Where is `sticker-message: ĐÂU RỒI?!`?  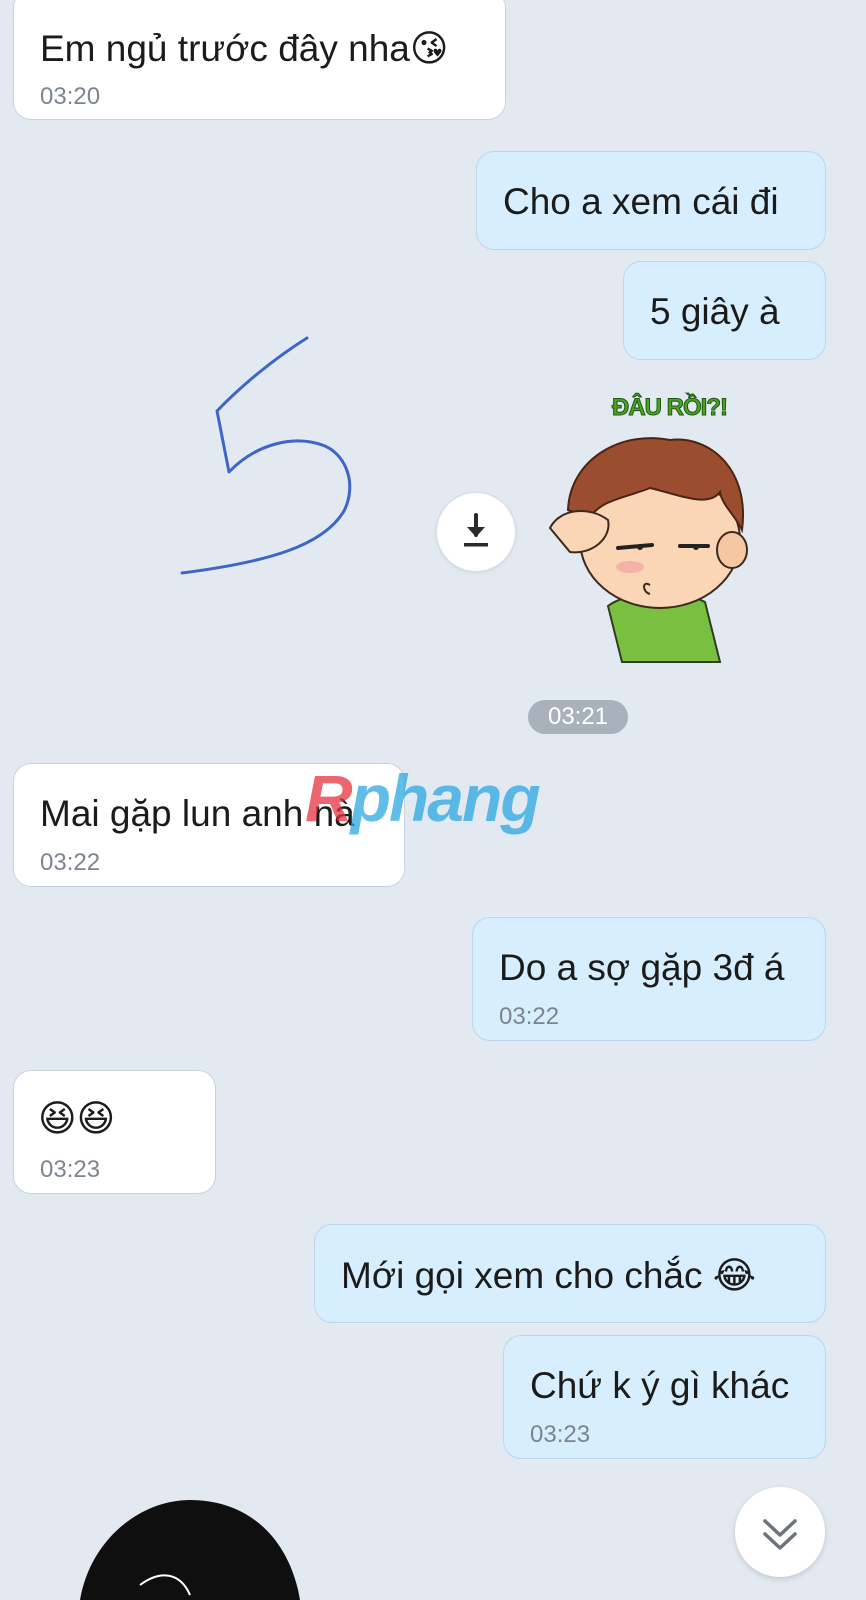 sticker-message: ĐÂU RỒI?! is located at coordinates (645, 530).